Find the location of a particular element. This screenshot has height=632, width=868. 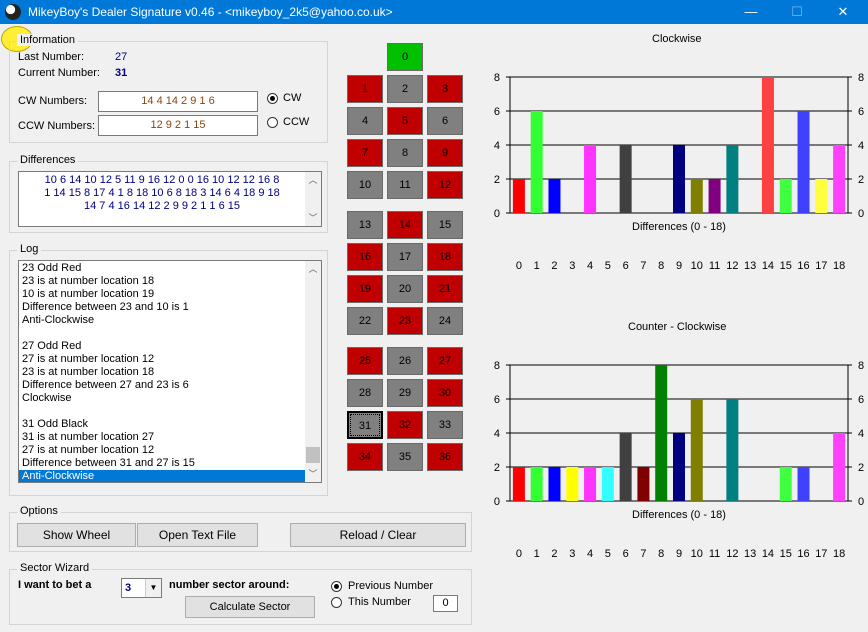

number-button-1: 1 is located at coordinates (365, 89).